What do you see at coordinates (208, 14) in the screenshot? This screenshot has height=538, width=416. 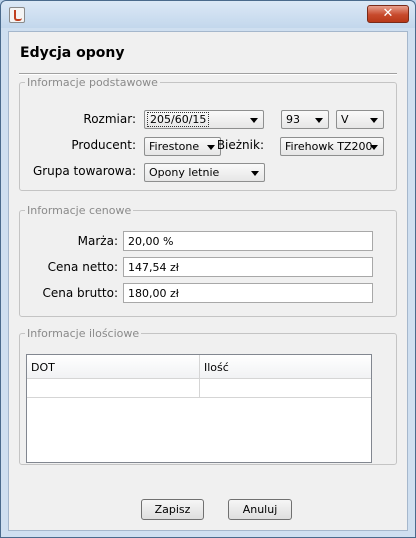 I see `title-bar: ✕` at bounding box center [208, 14].